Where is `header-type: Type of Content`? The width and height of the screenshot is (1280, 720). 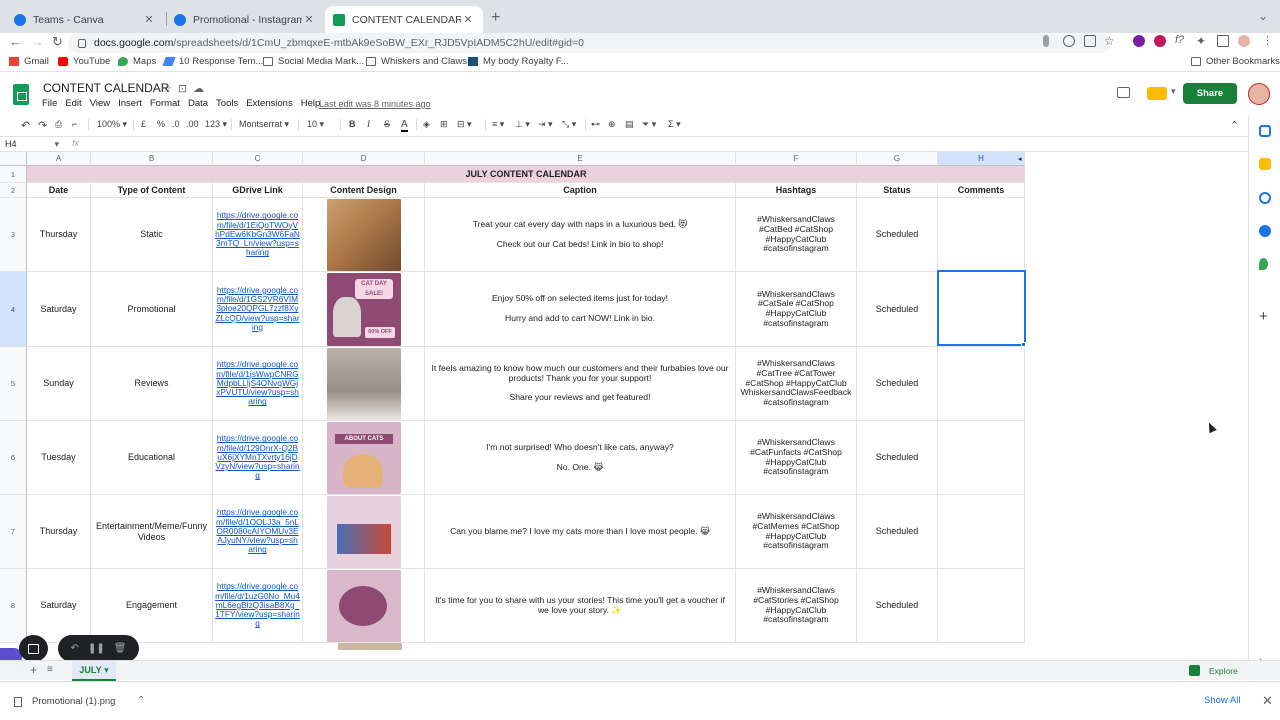
header-type: Type of Content is located at coordinates (152, 190).